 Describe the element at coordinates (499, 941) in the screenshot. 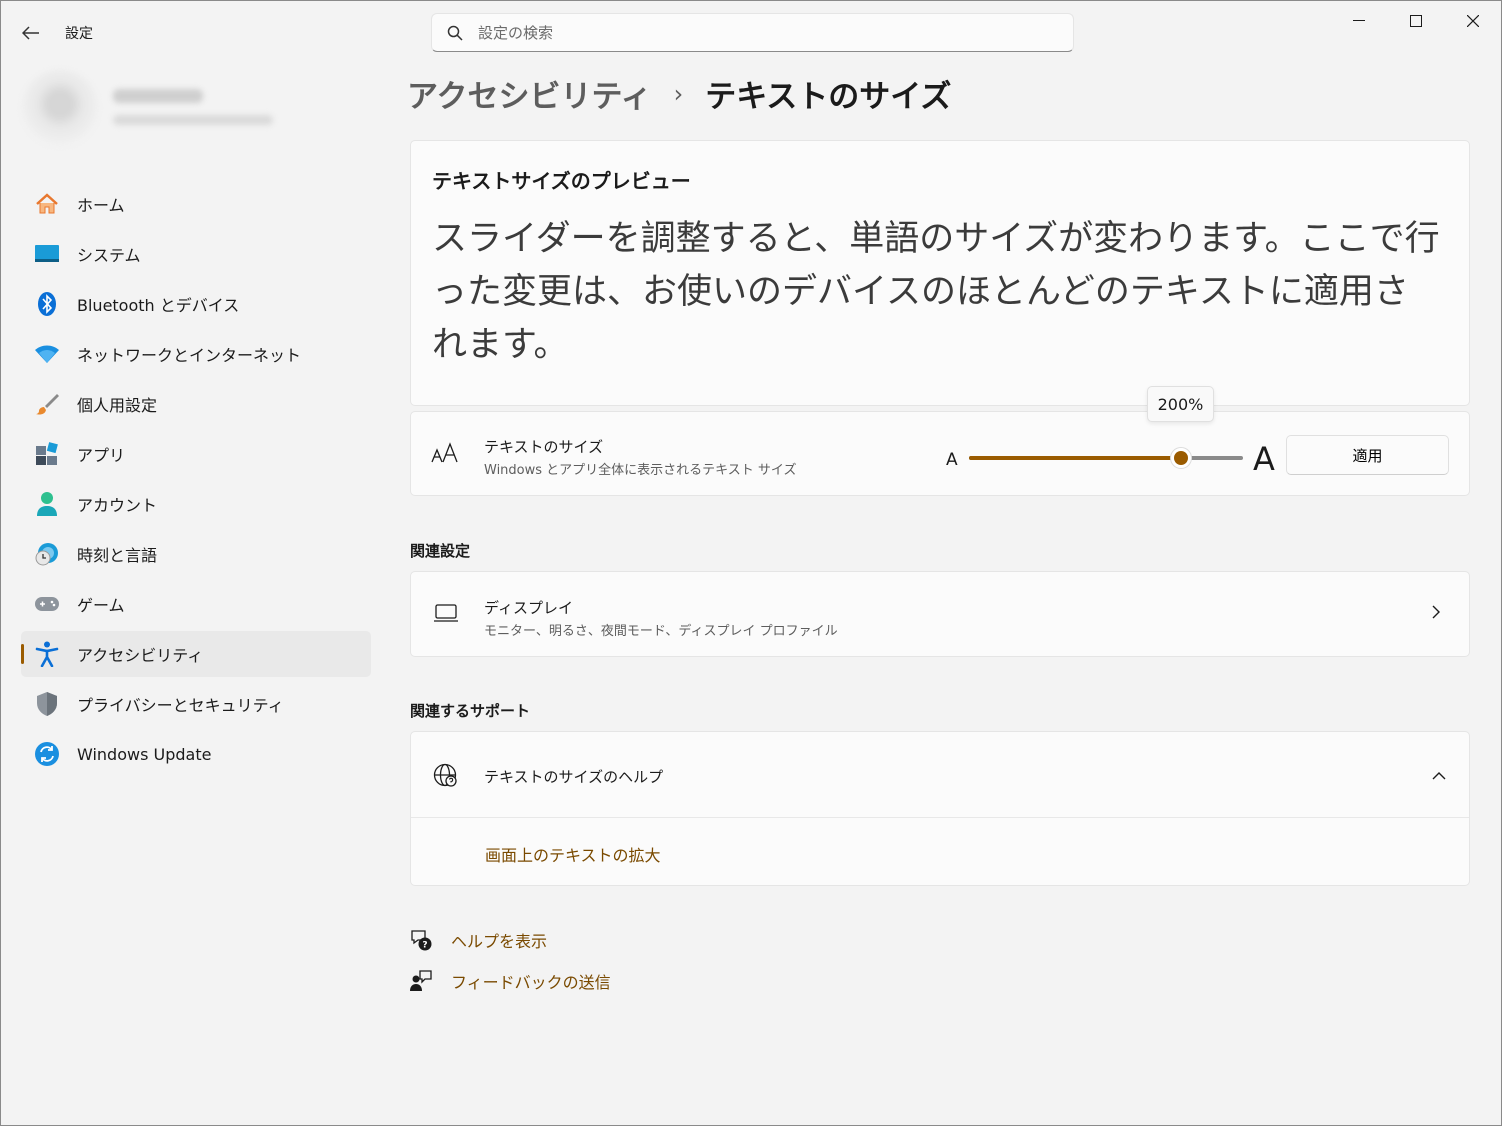

I see `get-help-label: ヘルプを表示` at that location.